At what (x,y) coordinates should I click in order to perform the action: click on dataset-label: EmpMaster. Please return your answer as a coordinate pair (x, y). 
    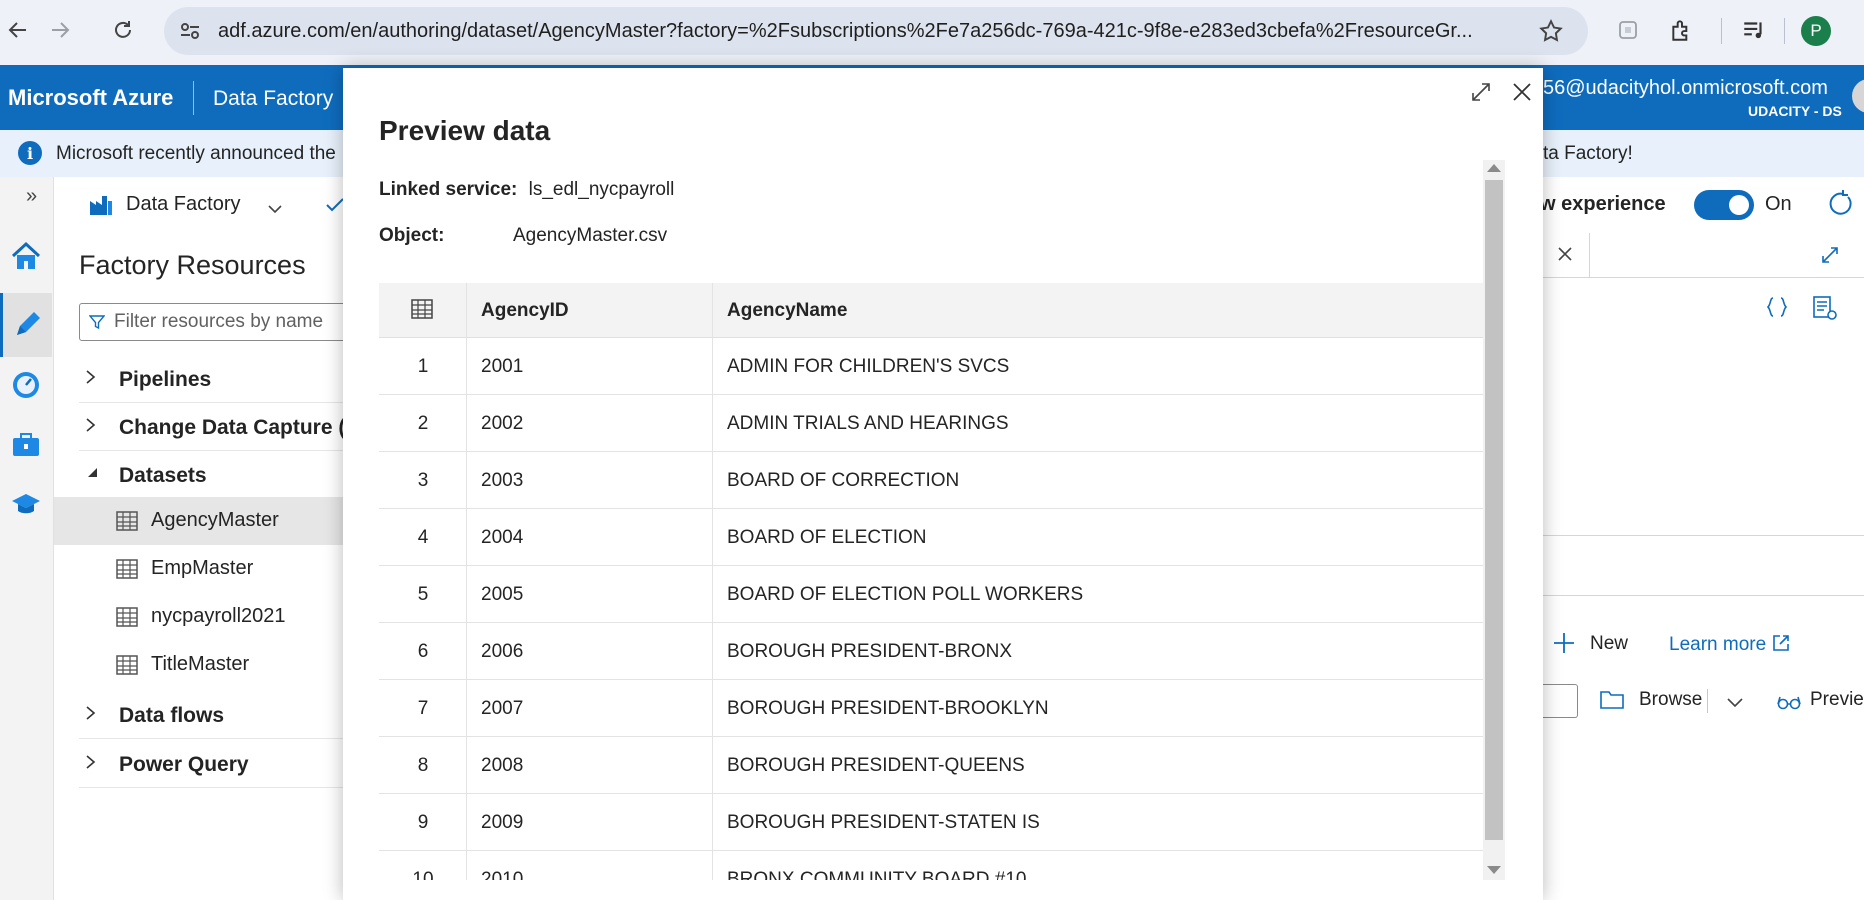
    Looking at the image, I should click on (202, 568).